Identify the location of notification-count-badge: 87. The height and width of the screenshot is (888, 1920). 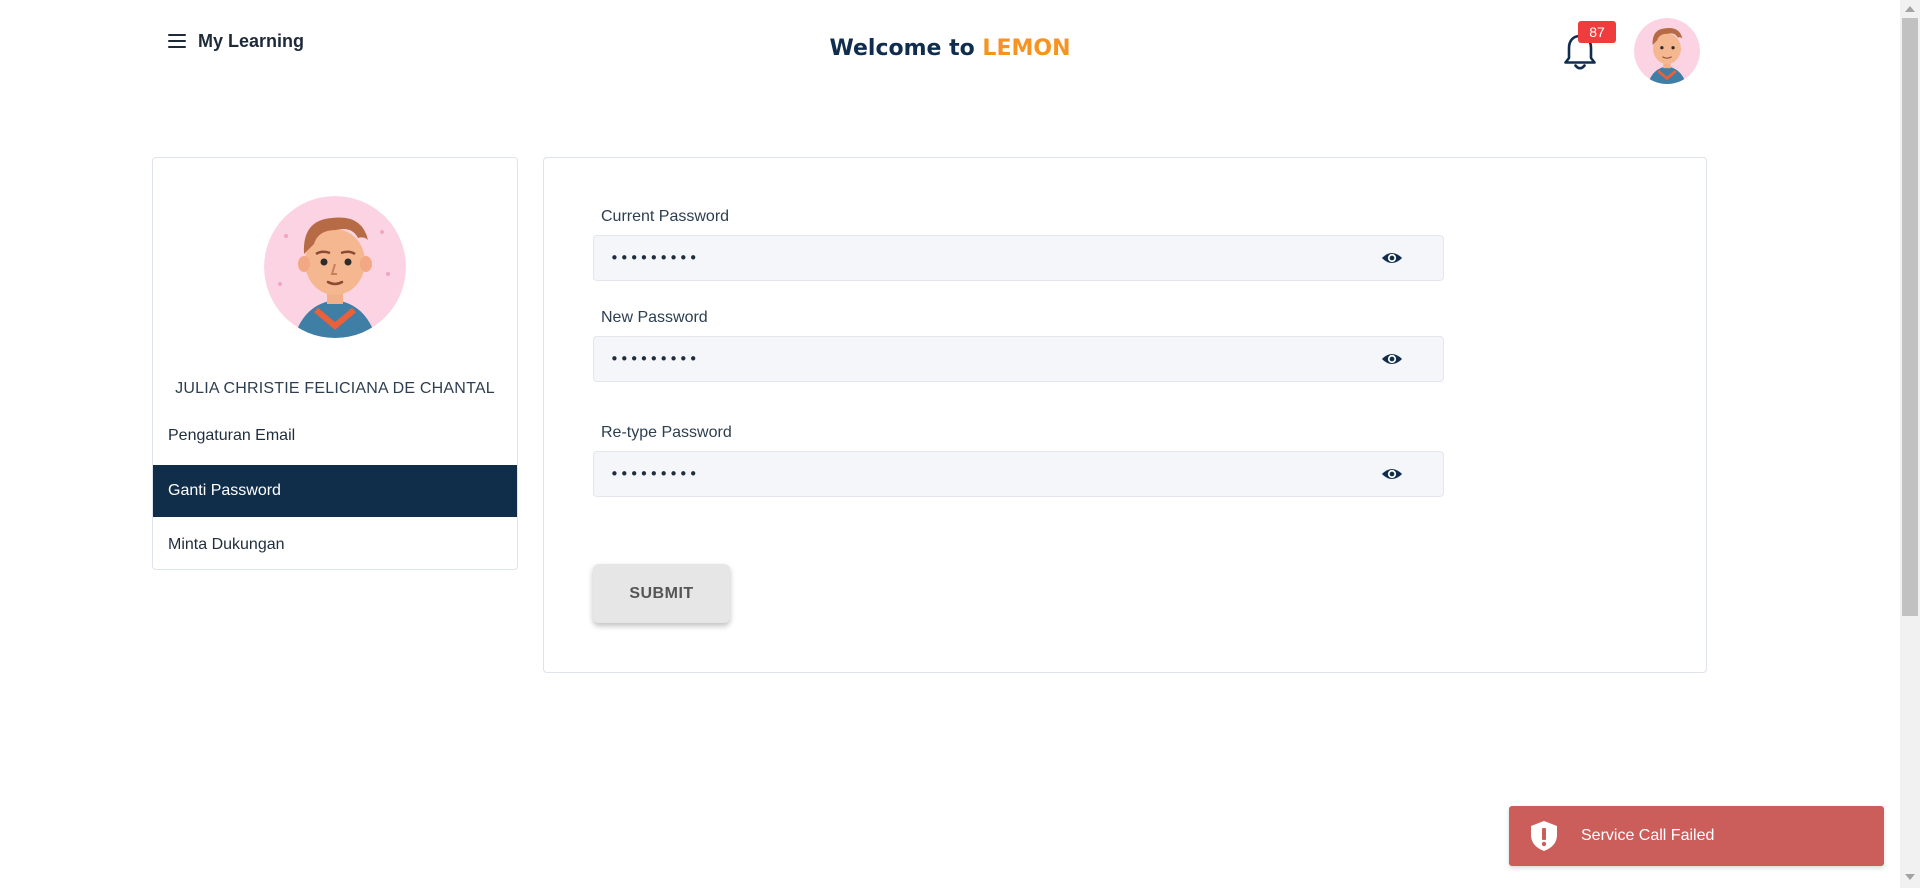
(1597, 32).